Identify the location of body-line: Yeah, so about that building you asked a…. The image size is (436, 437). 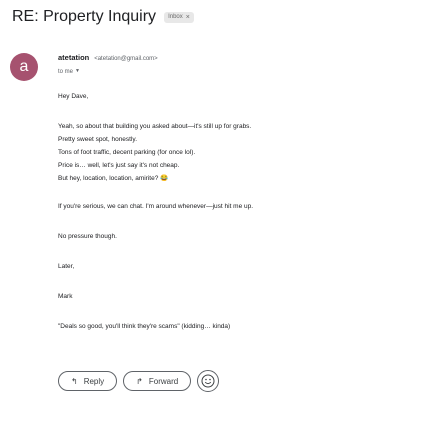
(155, 126).